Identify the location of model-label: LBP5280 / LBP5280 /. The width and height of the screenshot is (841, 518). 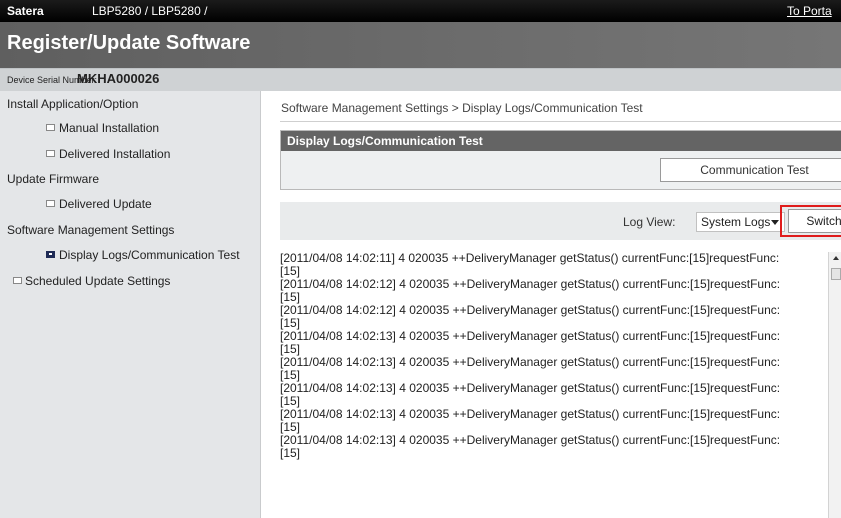
(150, 11).